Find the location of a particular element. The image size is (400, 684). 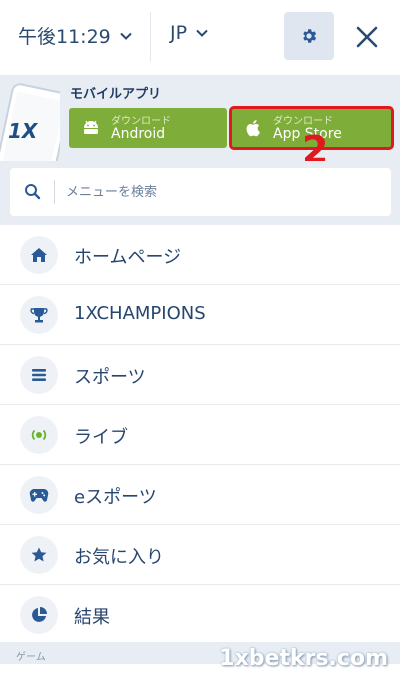

svg-text: 1X is located at coordinates (23, 131).